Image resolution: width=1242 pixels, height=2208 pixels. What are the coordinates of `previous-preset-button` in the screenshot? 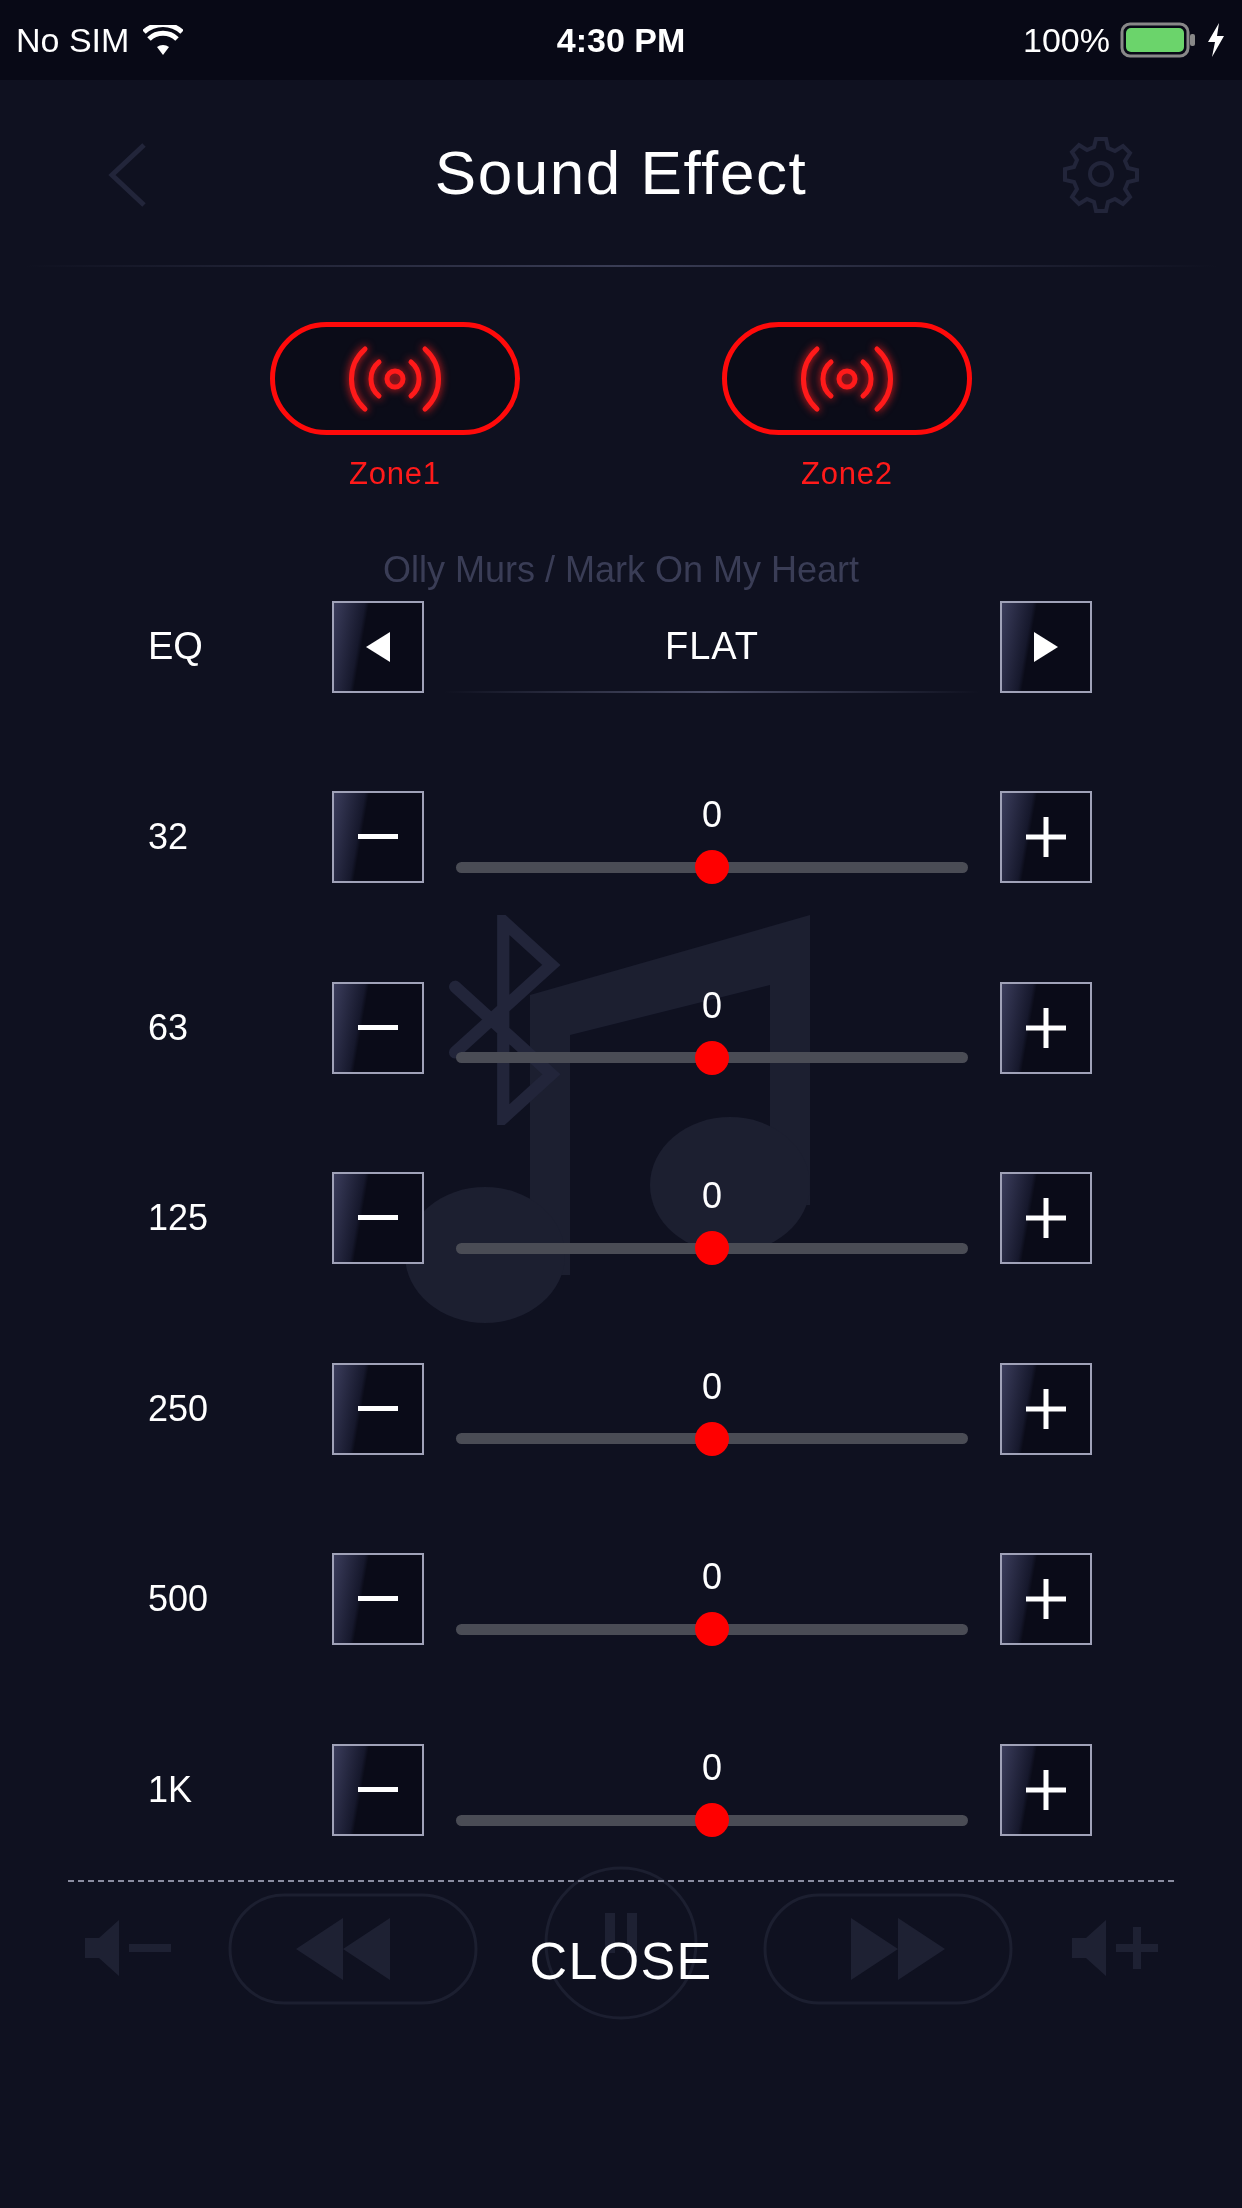 It's located at (378, 646).